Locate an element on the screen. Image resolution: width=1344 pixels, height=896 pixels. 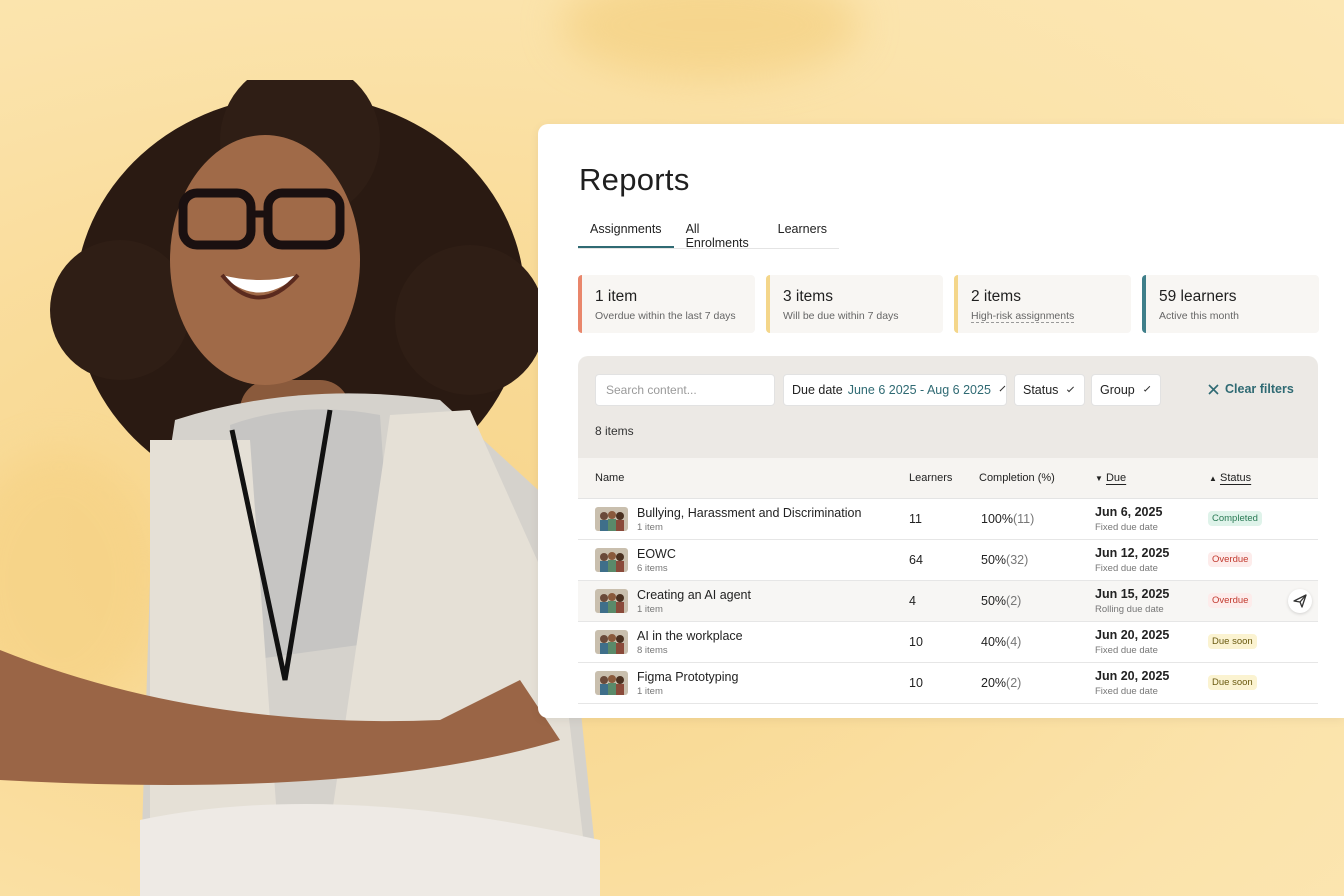
background-blob is located at coordinates (710, 40).